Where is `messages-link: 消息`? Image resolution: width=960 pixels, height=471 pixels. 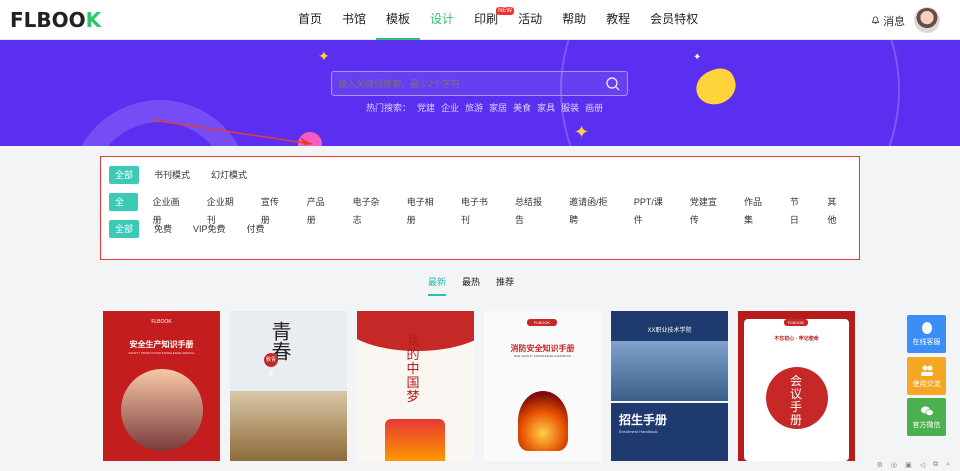
messages-link: 消息 is located at coordinates (888, 21).